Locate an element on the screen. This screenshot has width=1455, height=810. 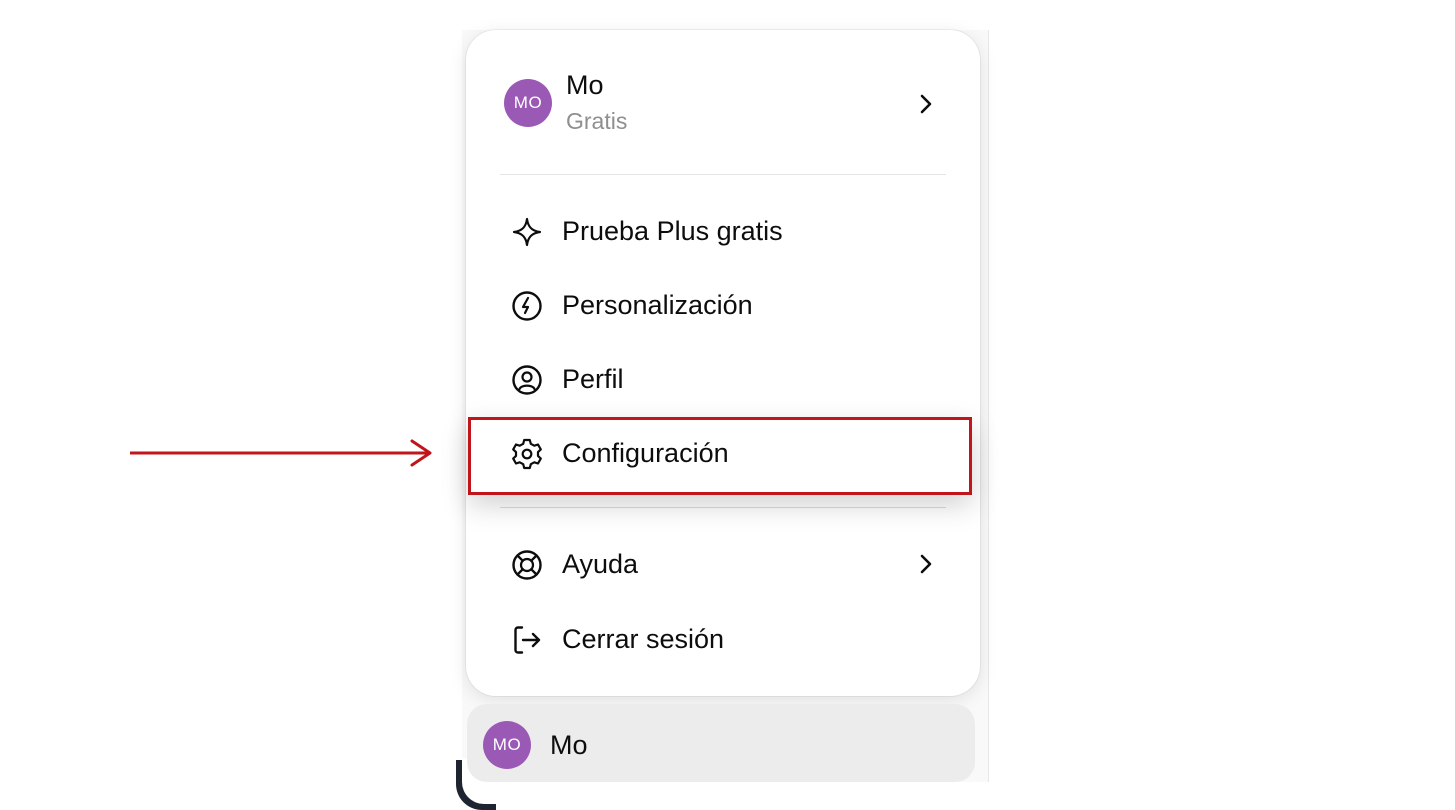
menu-item-logout: Cerrar sesión is located at coordinates (723, 639).